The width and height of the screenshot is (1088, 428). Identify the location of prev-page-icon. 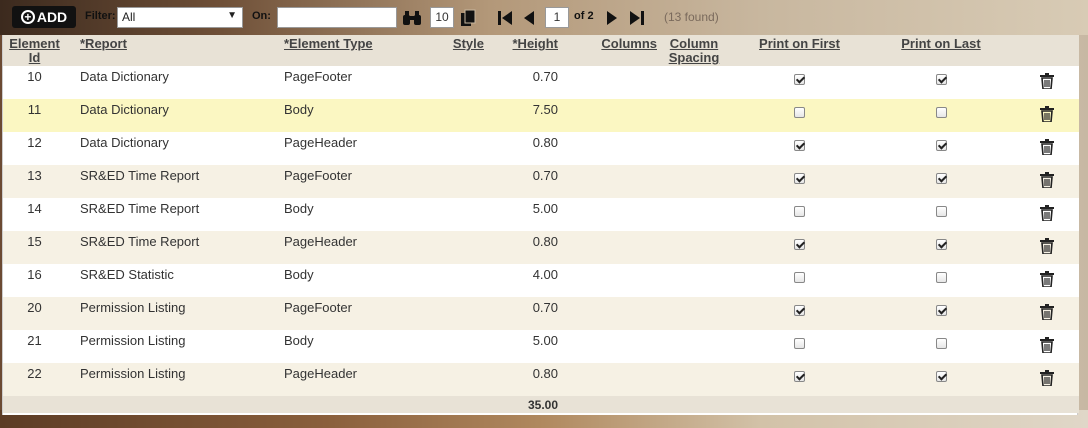
(529, 18).